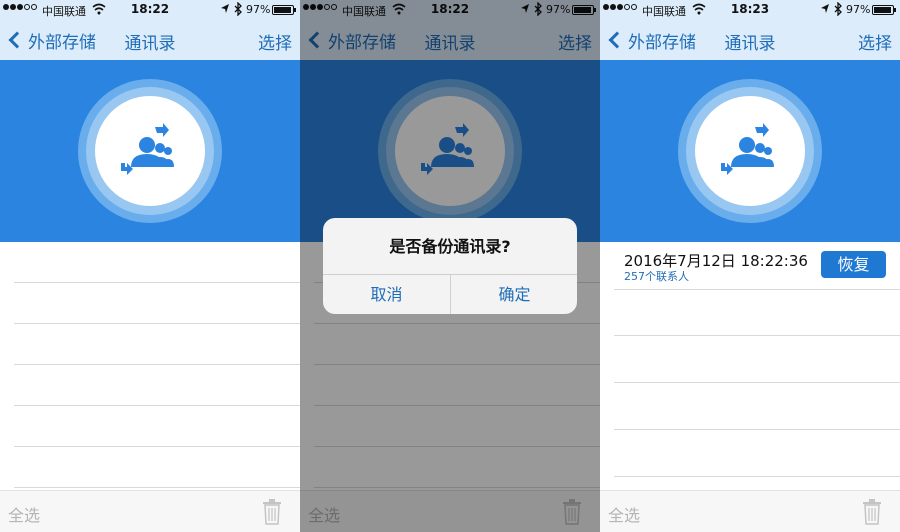 The width and height of the screenshot is (900, 532). I want to click on restore-button: 恢复, so click(853, 264).